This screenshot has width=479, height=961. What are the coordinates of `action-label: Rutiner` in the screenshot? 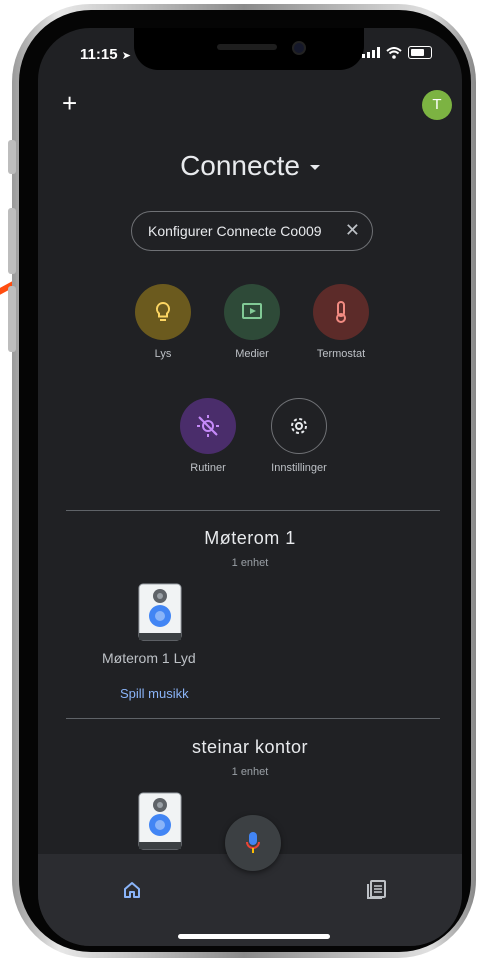 It's located at (208, 468).